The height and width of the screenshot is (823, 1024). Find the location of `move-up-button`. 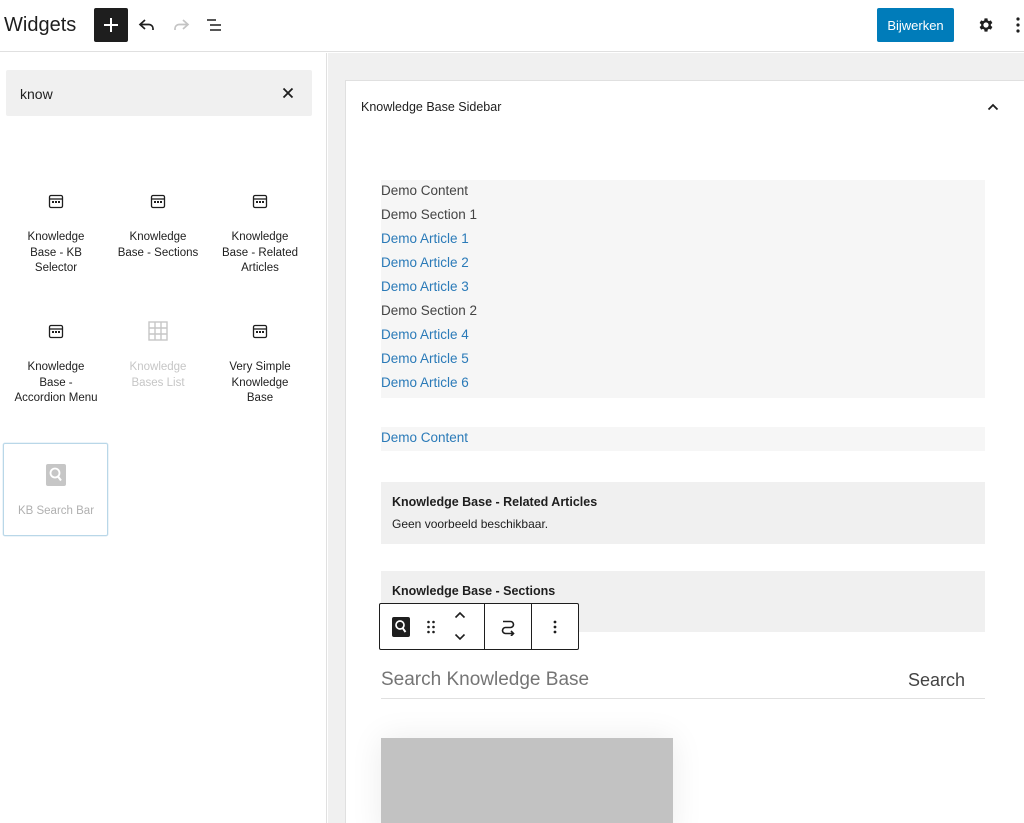

move-up-button is located at coordinates (460, 615).